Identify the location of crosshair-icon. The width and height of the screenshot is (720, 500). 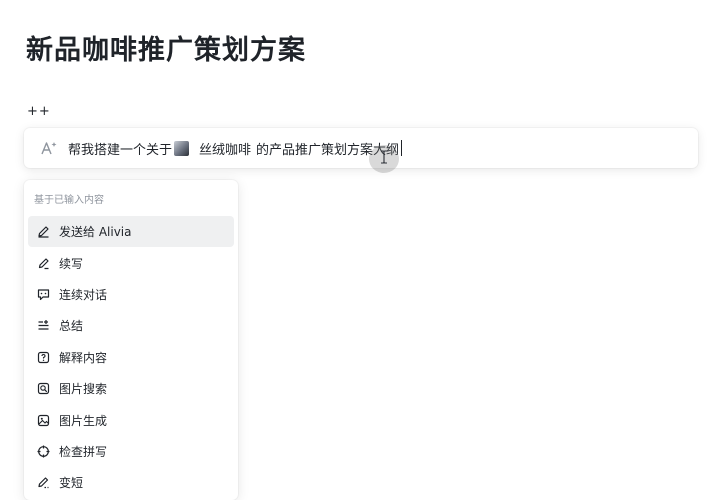
(43, 451).